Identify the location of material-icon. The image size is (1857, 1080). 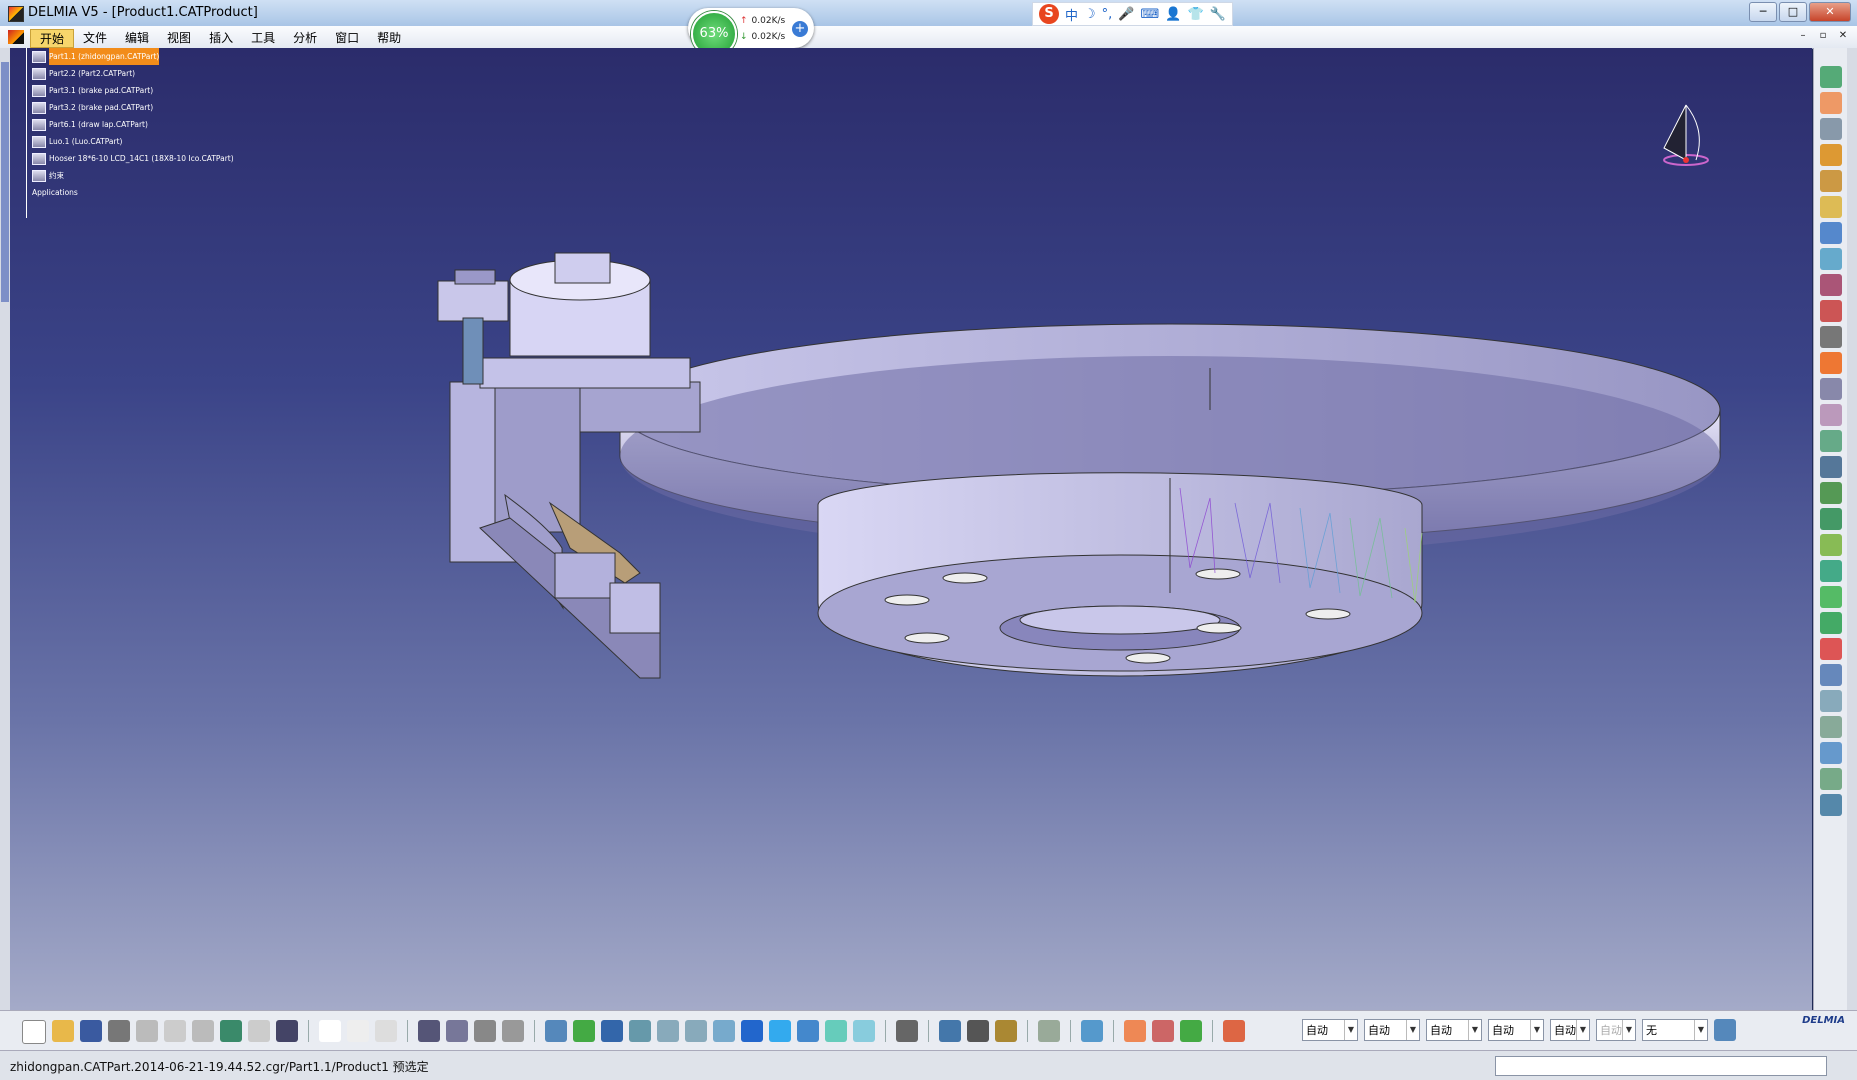
(1135, 1031).